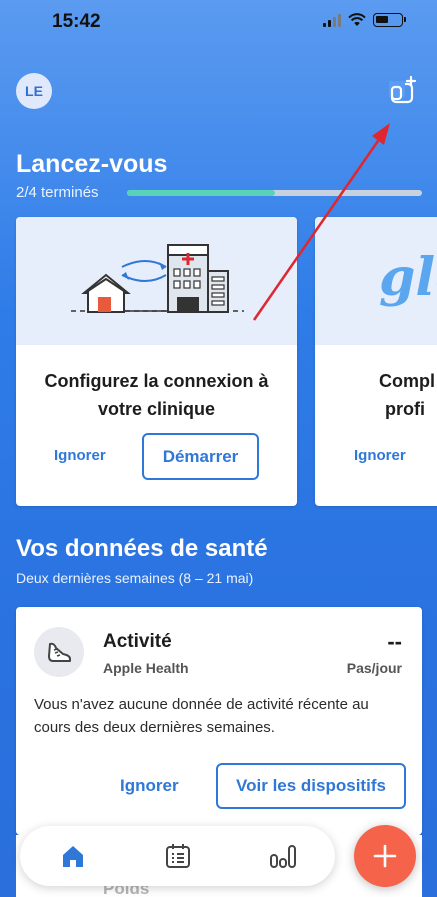 This screenshot has height=897, width=437. Describe the element at coordinates (142, 548) in the screenshot. I see `health-title: Vos données de santé` at that location.